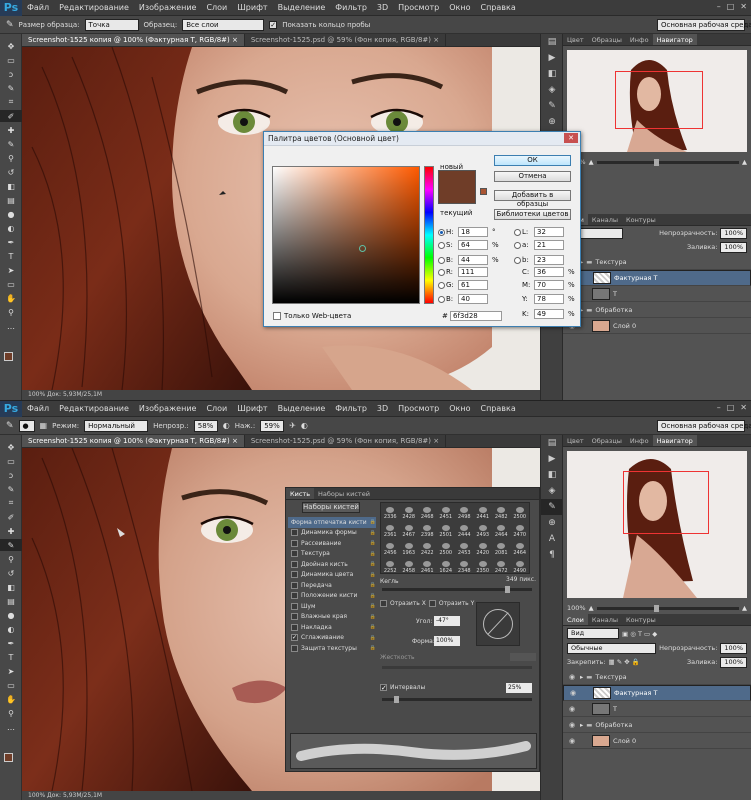  What do you see at coordinates (11, 158) in the screenshot?
I see `clone-stamp-icon: ⚲` at bounding box center [11, 158].